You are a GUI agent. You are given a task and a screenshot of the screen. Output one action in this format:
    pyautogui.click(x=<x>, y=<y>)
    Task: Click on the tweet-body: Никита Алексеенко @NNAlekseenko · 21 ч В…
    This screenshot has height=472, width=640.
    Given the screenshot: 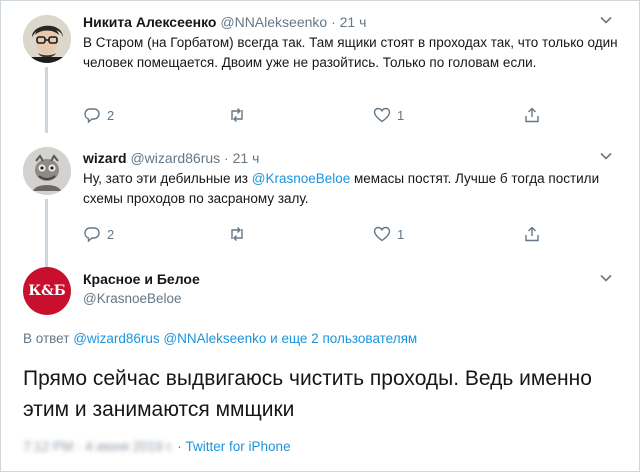 What is the action you would take?
    pyautogui.click(x=351, y=43)
    